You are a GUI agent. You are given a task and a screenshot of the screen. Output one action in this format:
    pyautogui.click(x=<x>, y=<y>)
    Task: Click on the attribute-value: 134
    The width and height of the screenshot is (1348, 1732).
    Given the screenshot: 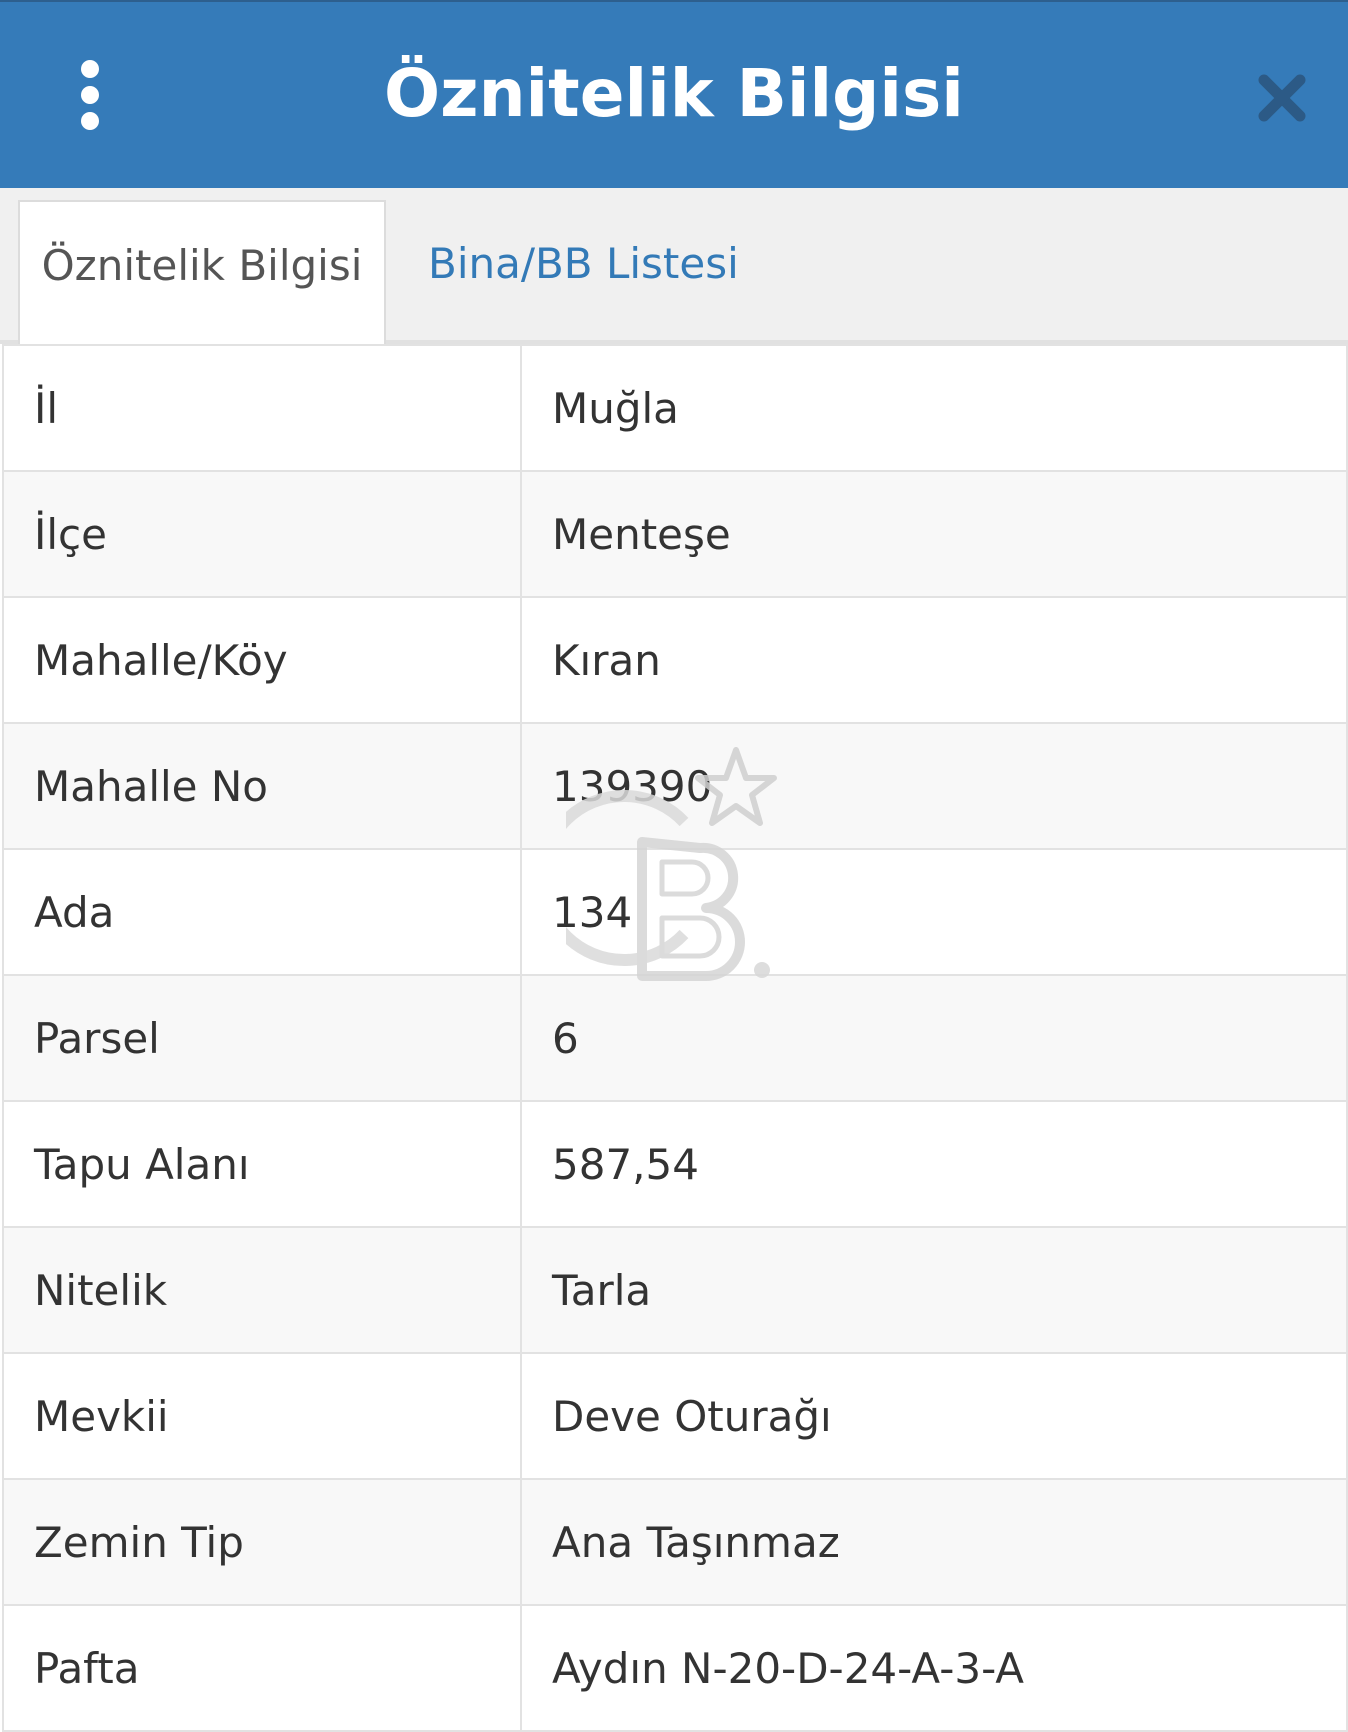 What is the action you would take?
    pyautogui.click(x=934, y=912)
    